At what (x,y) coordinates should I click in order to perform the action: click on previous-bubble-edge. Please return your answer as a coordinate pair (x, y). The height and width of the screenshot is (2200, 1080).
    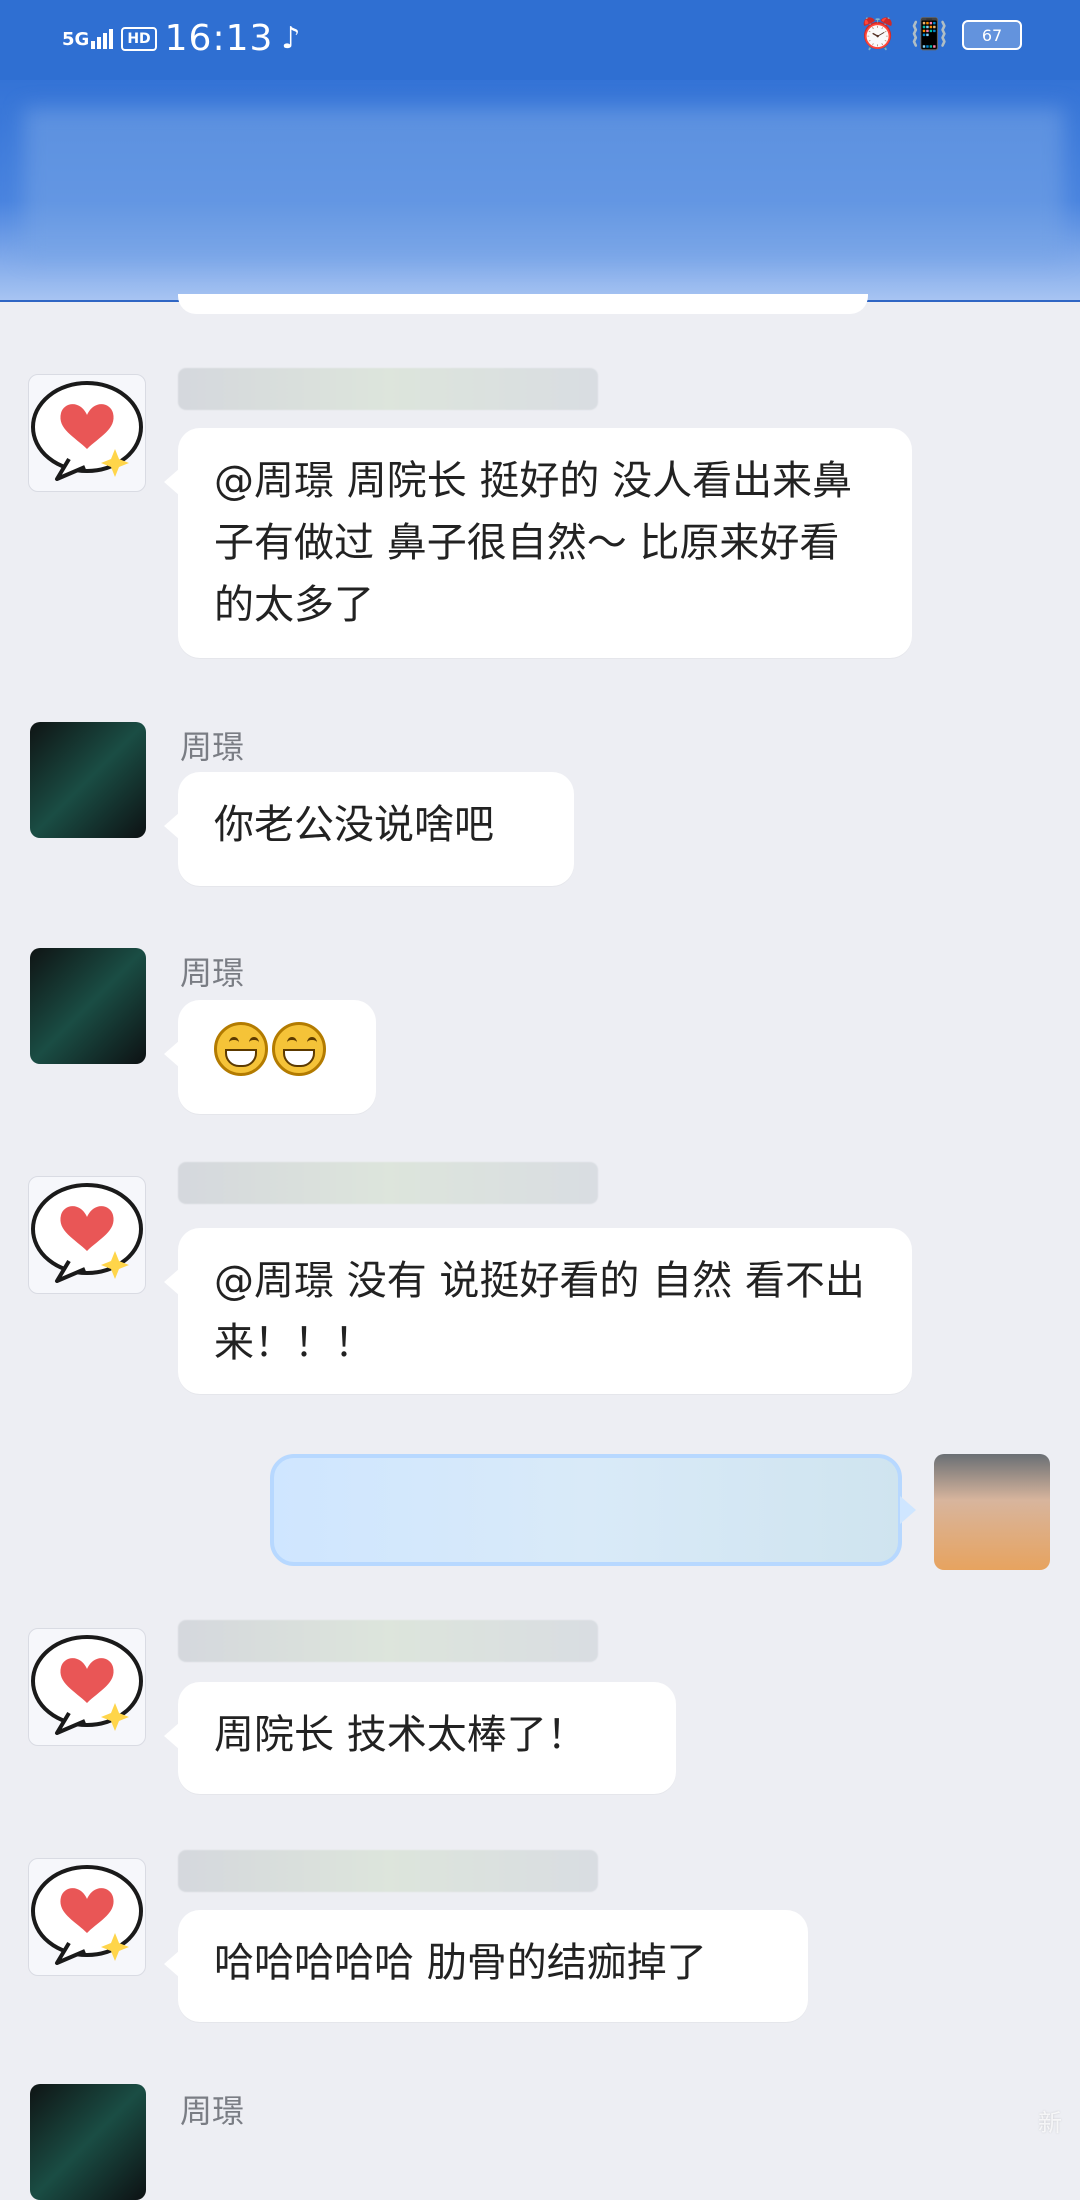
    Looking at the image, I should click on (523, 304).